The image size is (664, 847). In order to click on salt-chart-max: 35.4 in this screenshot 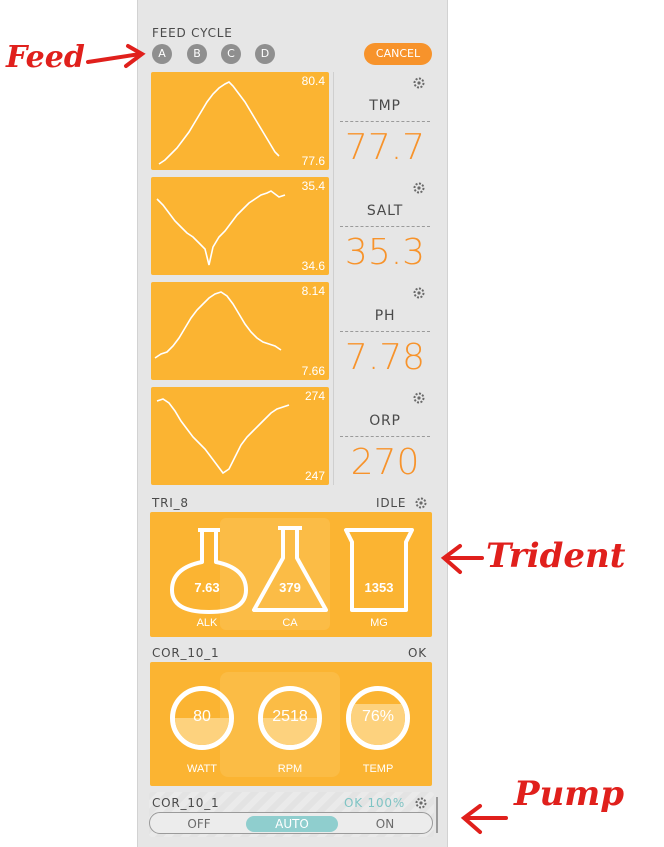, I will do `click(313, 186)`.